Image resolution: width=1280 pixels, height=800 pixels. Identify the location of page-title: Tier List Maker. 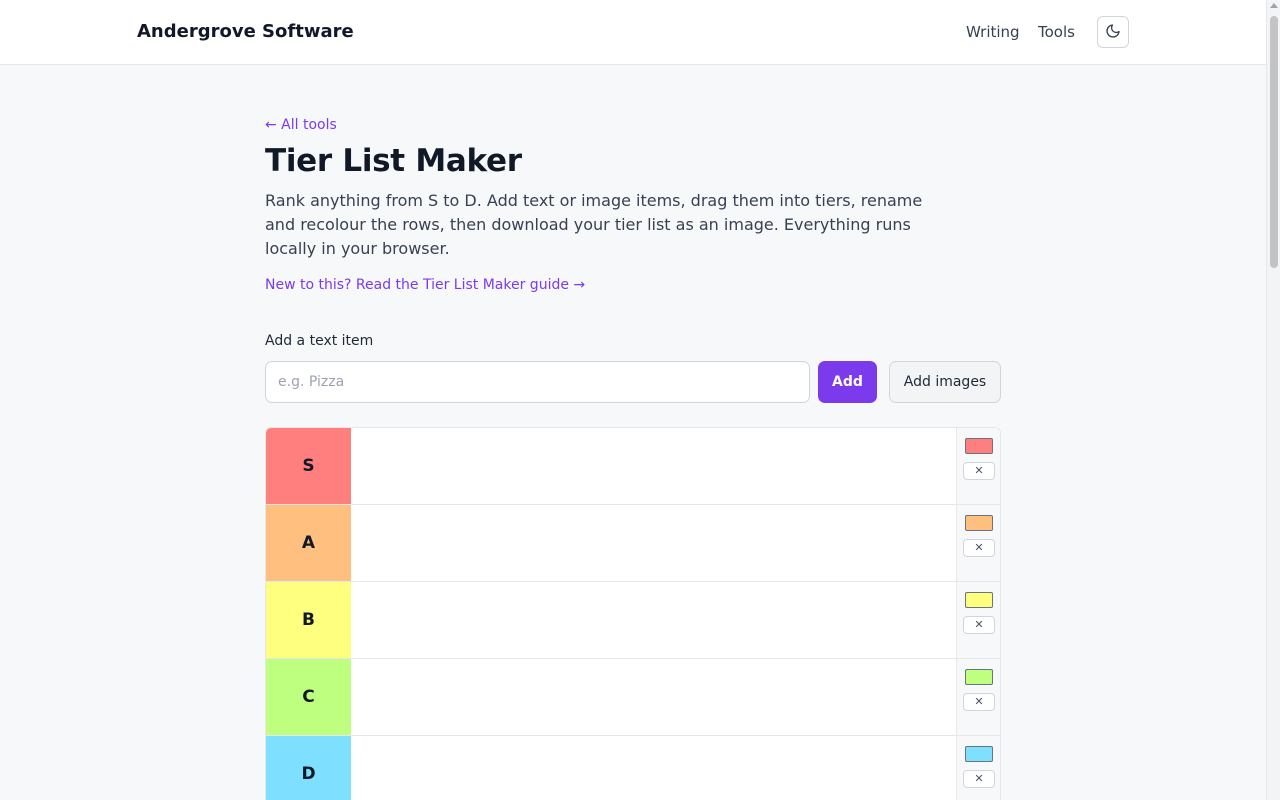
(393, 161).